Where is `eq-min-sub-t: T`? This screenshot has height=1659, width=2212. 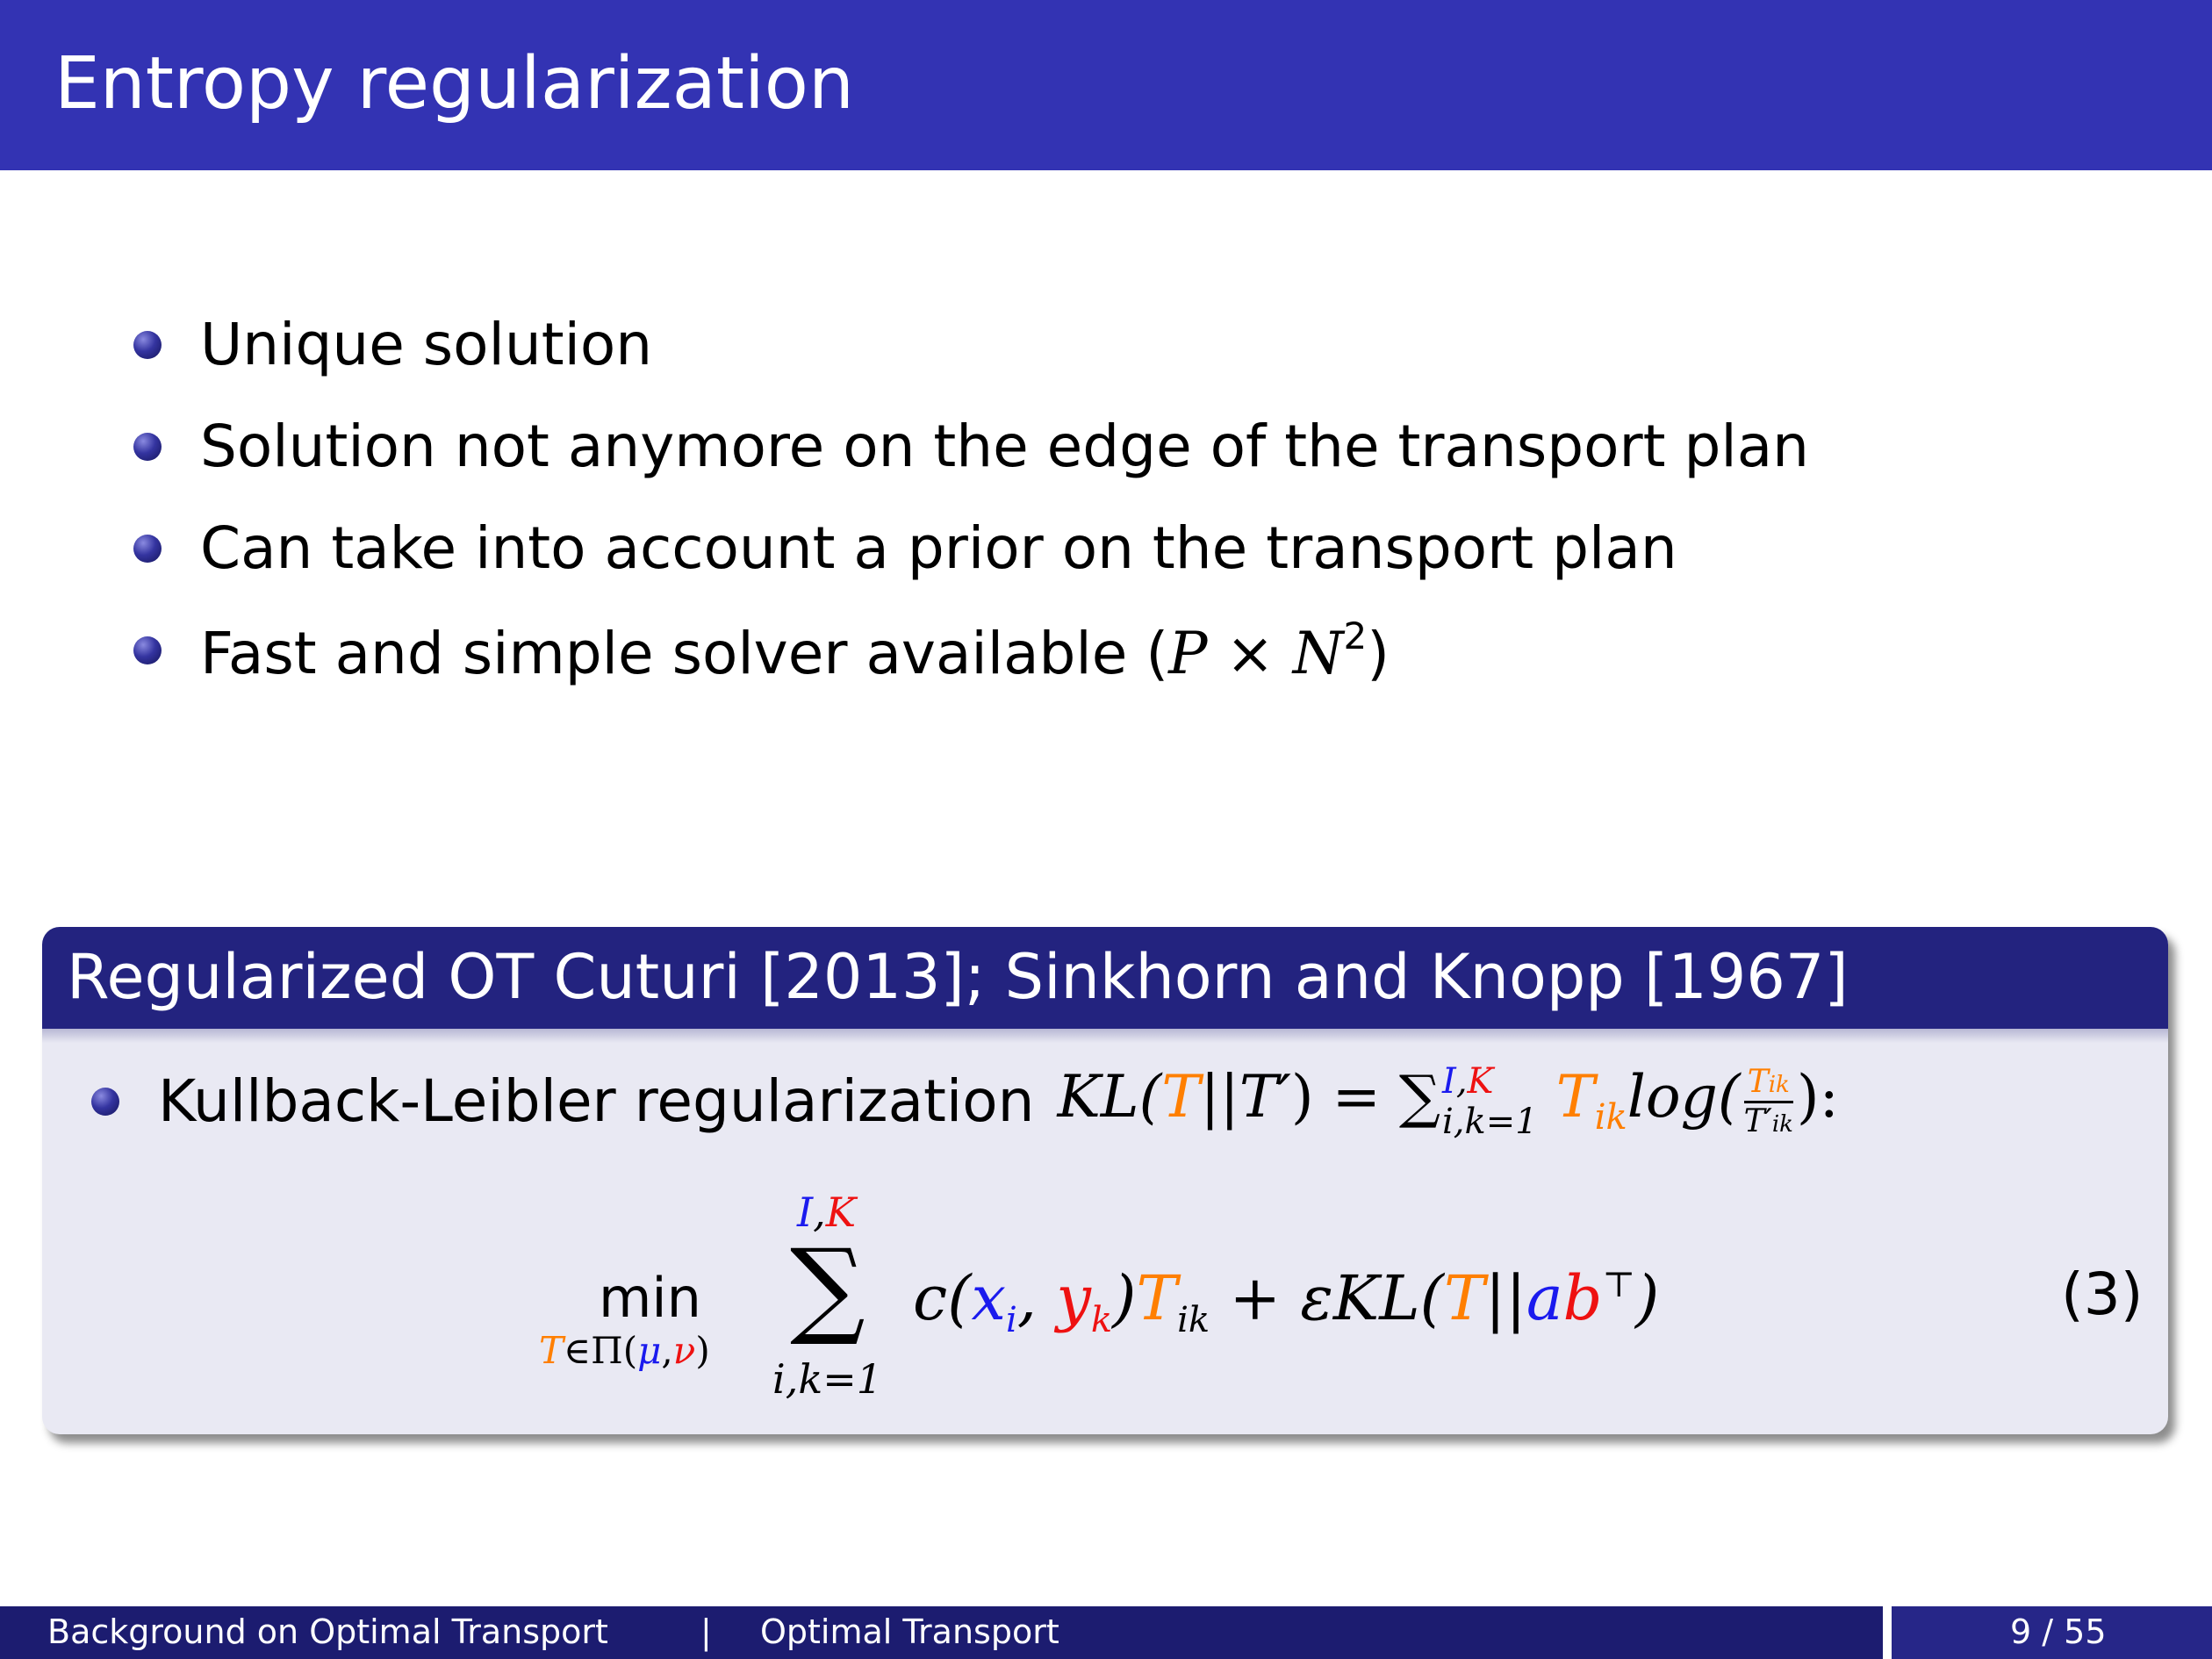 eq-min-sub-t: T is located at coordinates (551, 1350).